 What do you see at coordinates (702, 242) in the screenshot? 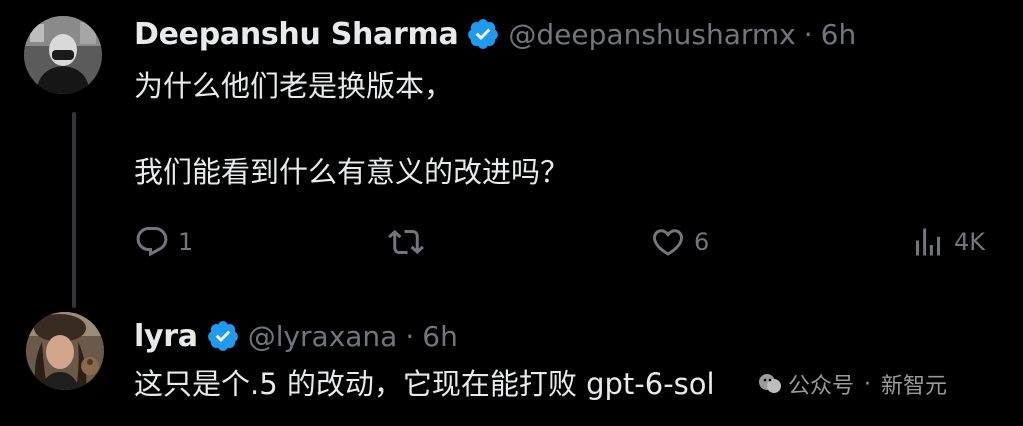
I see `like-count: 6` at bounding box center [702, 242].